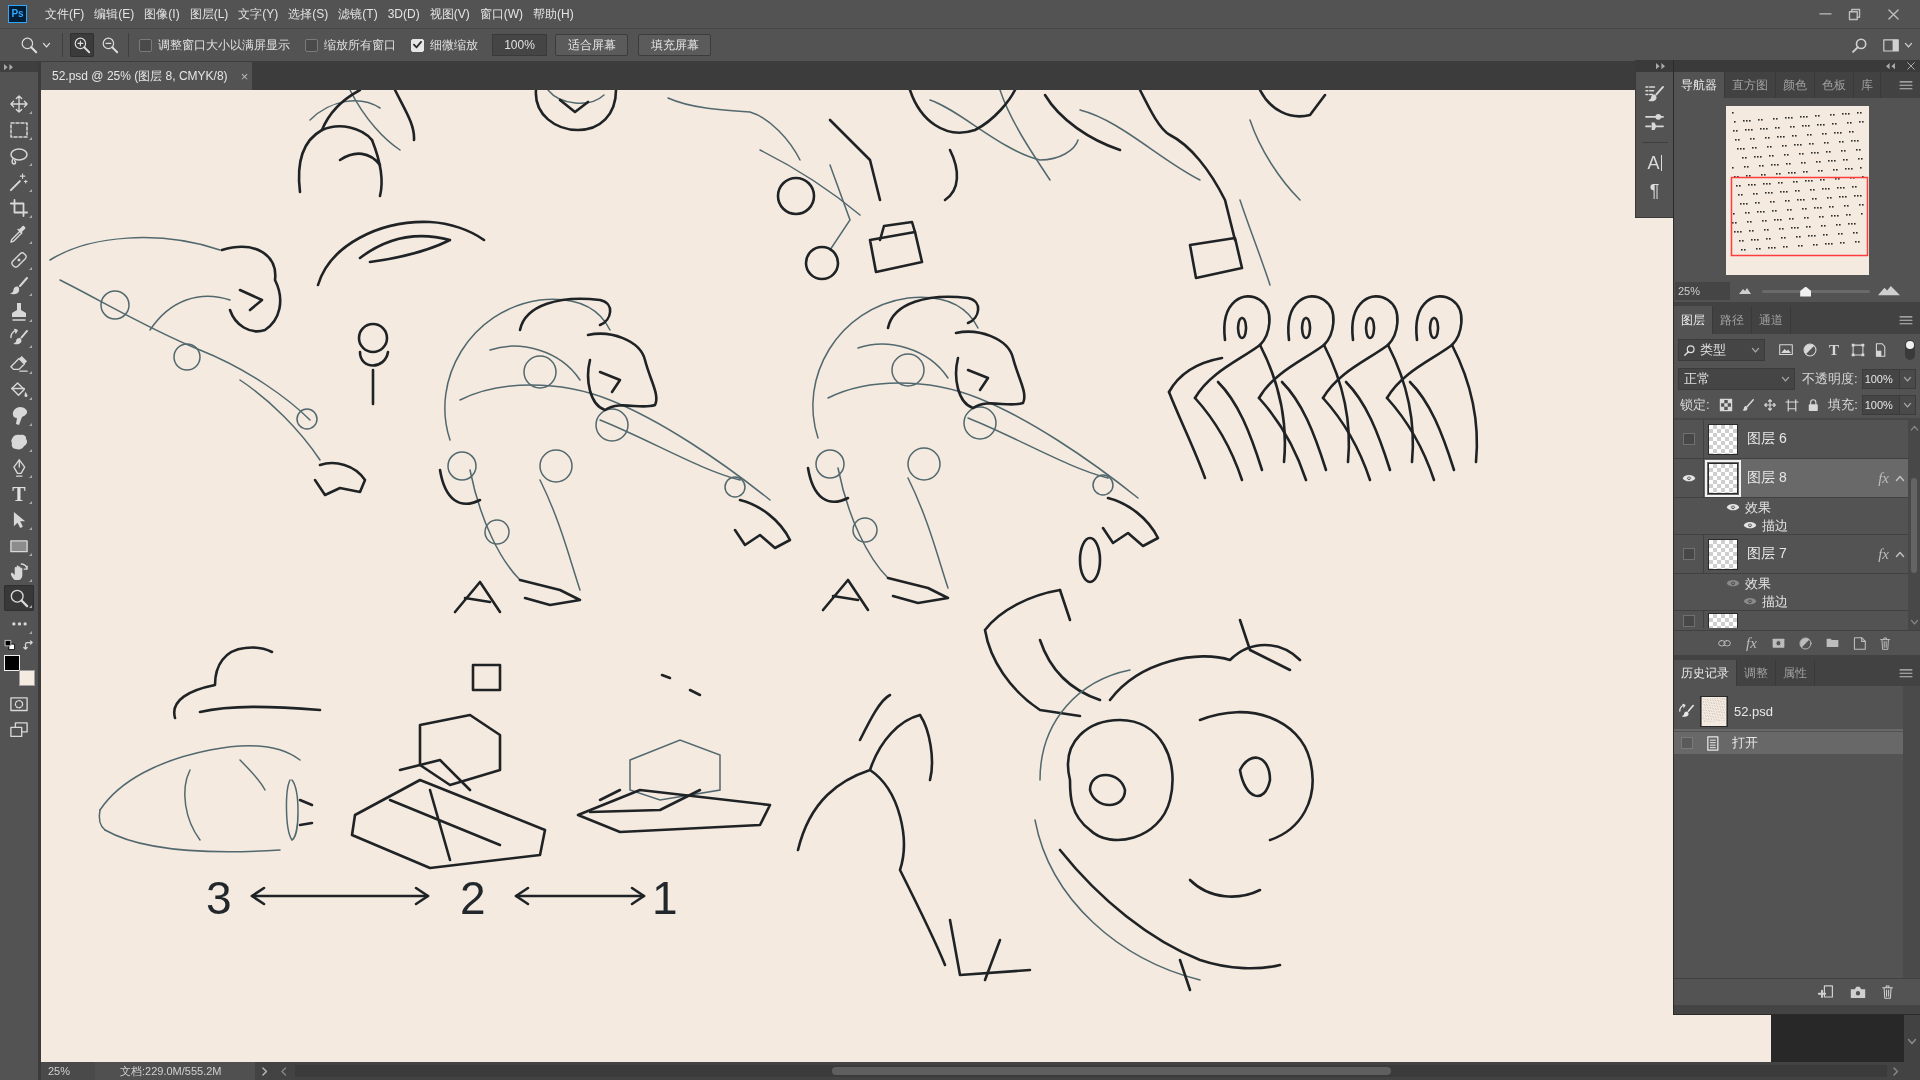 This screenshot has height=1080, width=1920. I want to click on large-mountain-icon, so click(1889, 291).